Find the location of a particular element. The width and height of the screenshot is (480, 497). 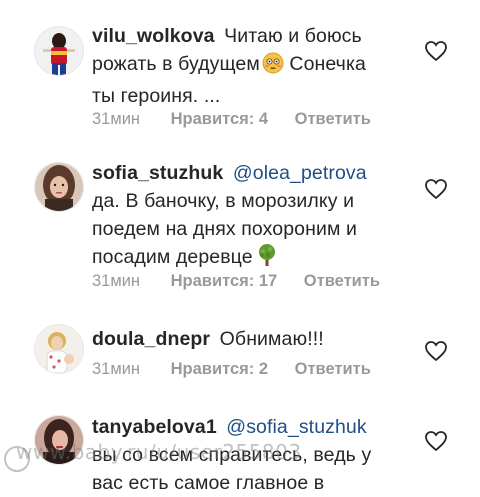

comment-text: doula_dnepr Обнимаю!!! is located at coordinates (249, 339).